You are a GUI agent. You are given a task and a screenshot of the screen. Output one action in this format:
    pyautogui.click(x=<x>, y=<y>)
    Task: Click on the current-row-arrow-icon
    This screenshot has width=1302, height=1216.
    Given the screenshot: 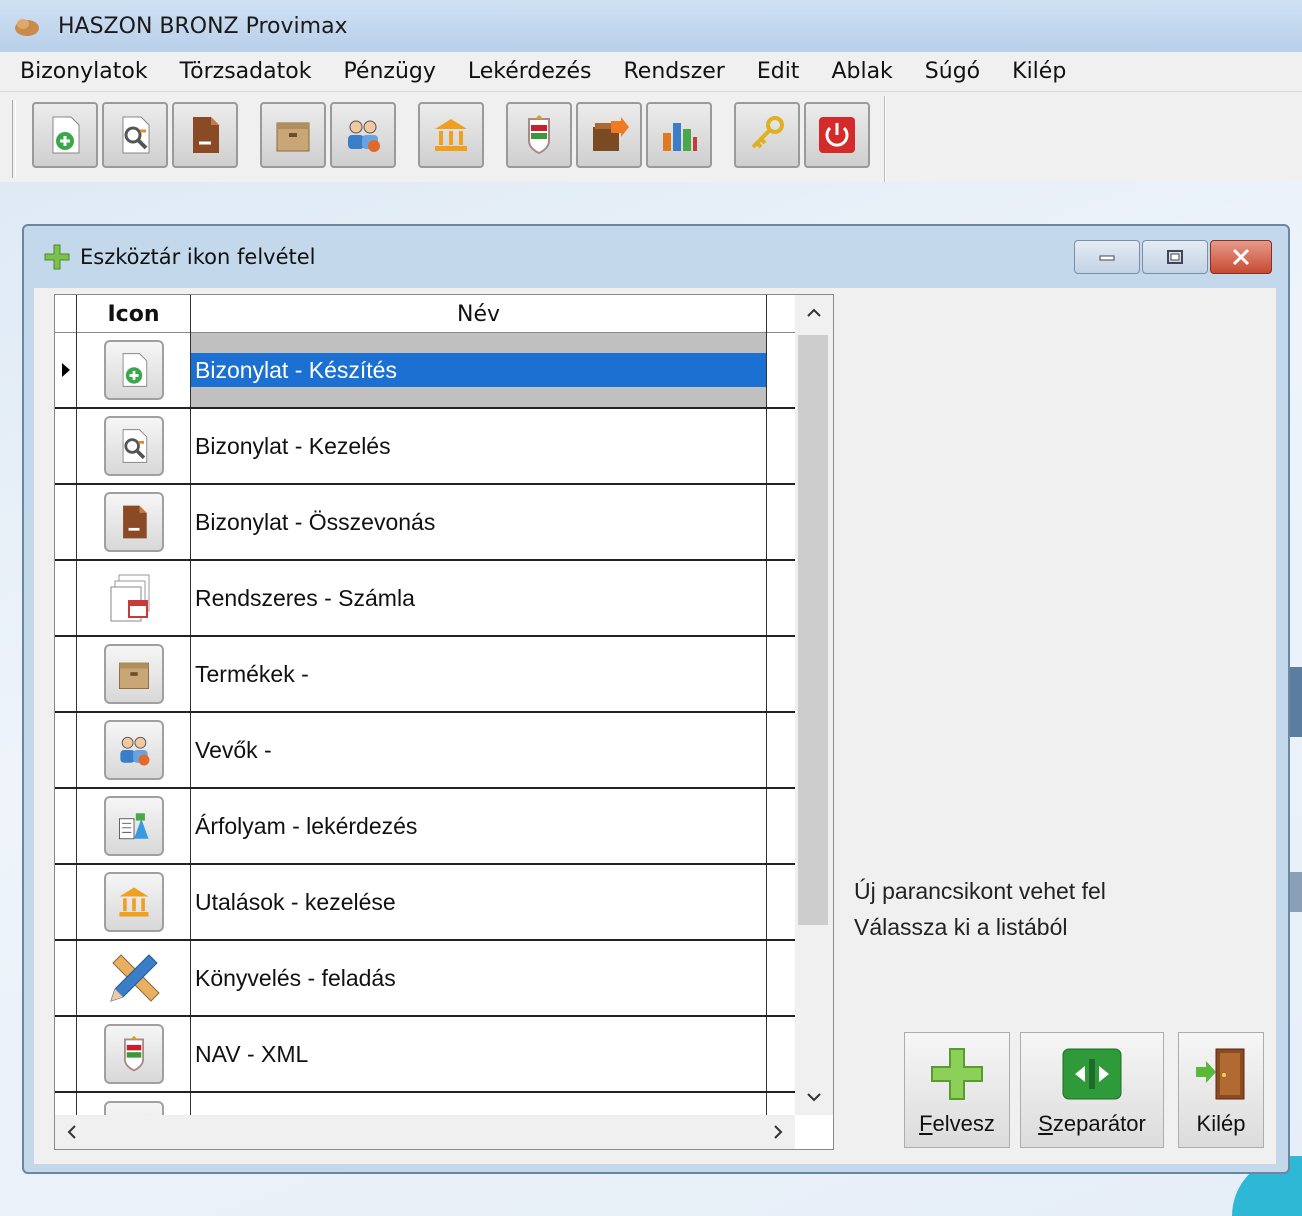 What is the action you would take?
    pyautogui.click(x=65, y=370)
    